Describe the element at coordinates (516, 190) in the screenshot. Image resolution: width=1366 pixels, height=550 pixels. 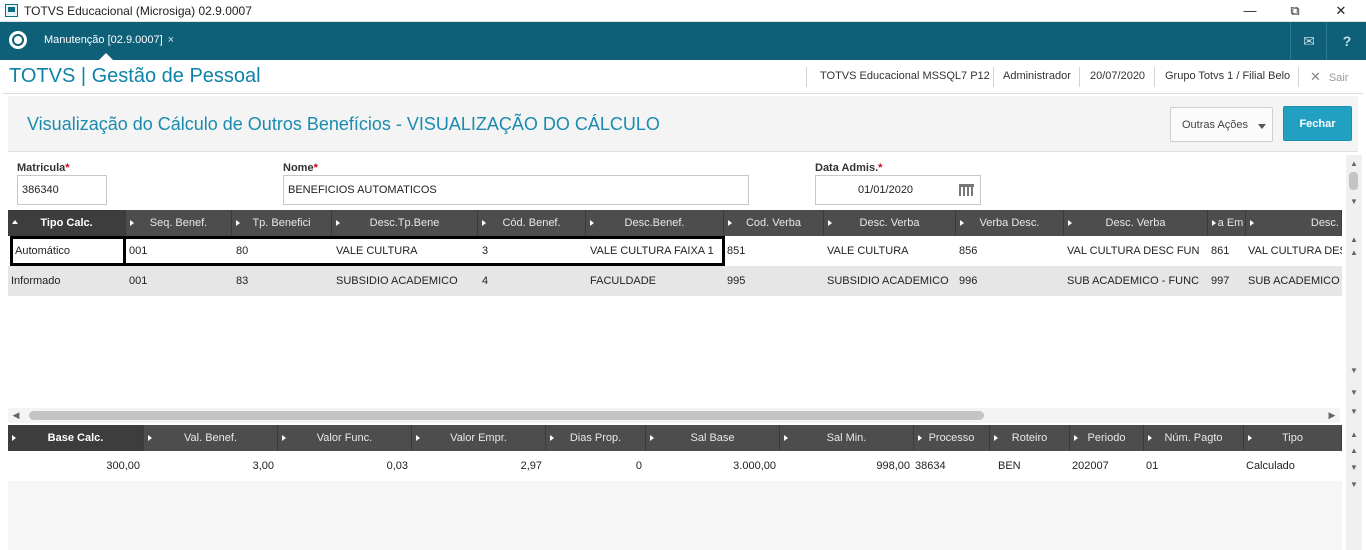
I see `nome-field: BENEFICIOS AUTOMATICOS` at that location.